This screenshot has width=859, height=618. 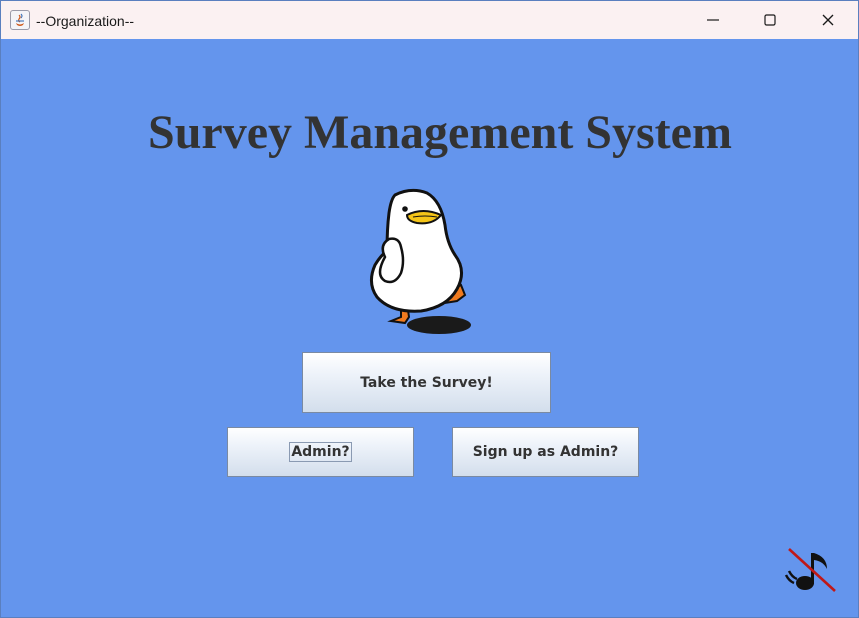 I want to click on music-muted-icon, so click(x=810, y=571).